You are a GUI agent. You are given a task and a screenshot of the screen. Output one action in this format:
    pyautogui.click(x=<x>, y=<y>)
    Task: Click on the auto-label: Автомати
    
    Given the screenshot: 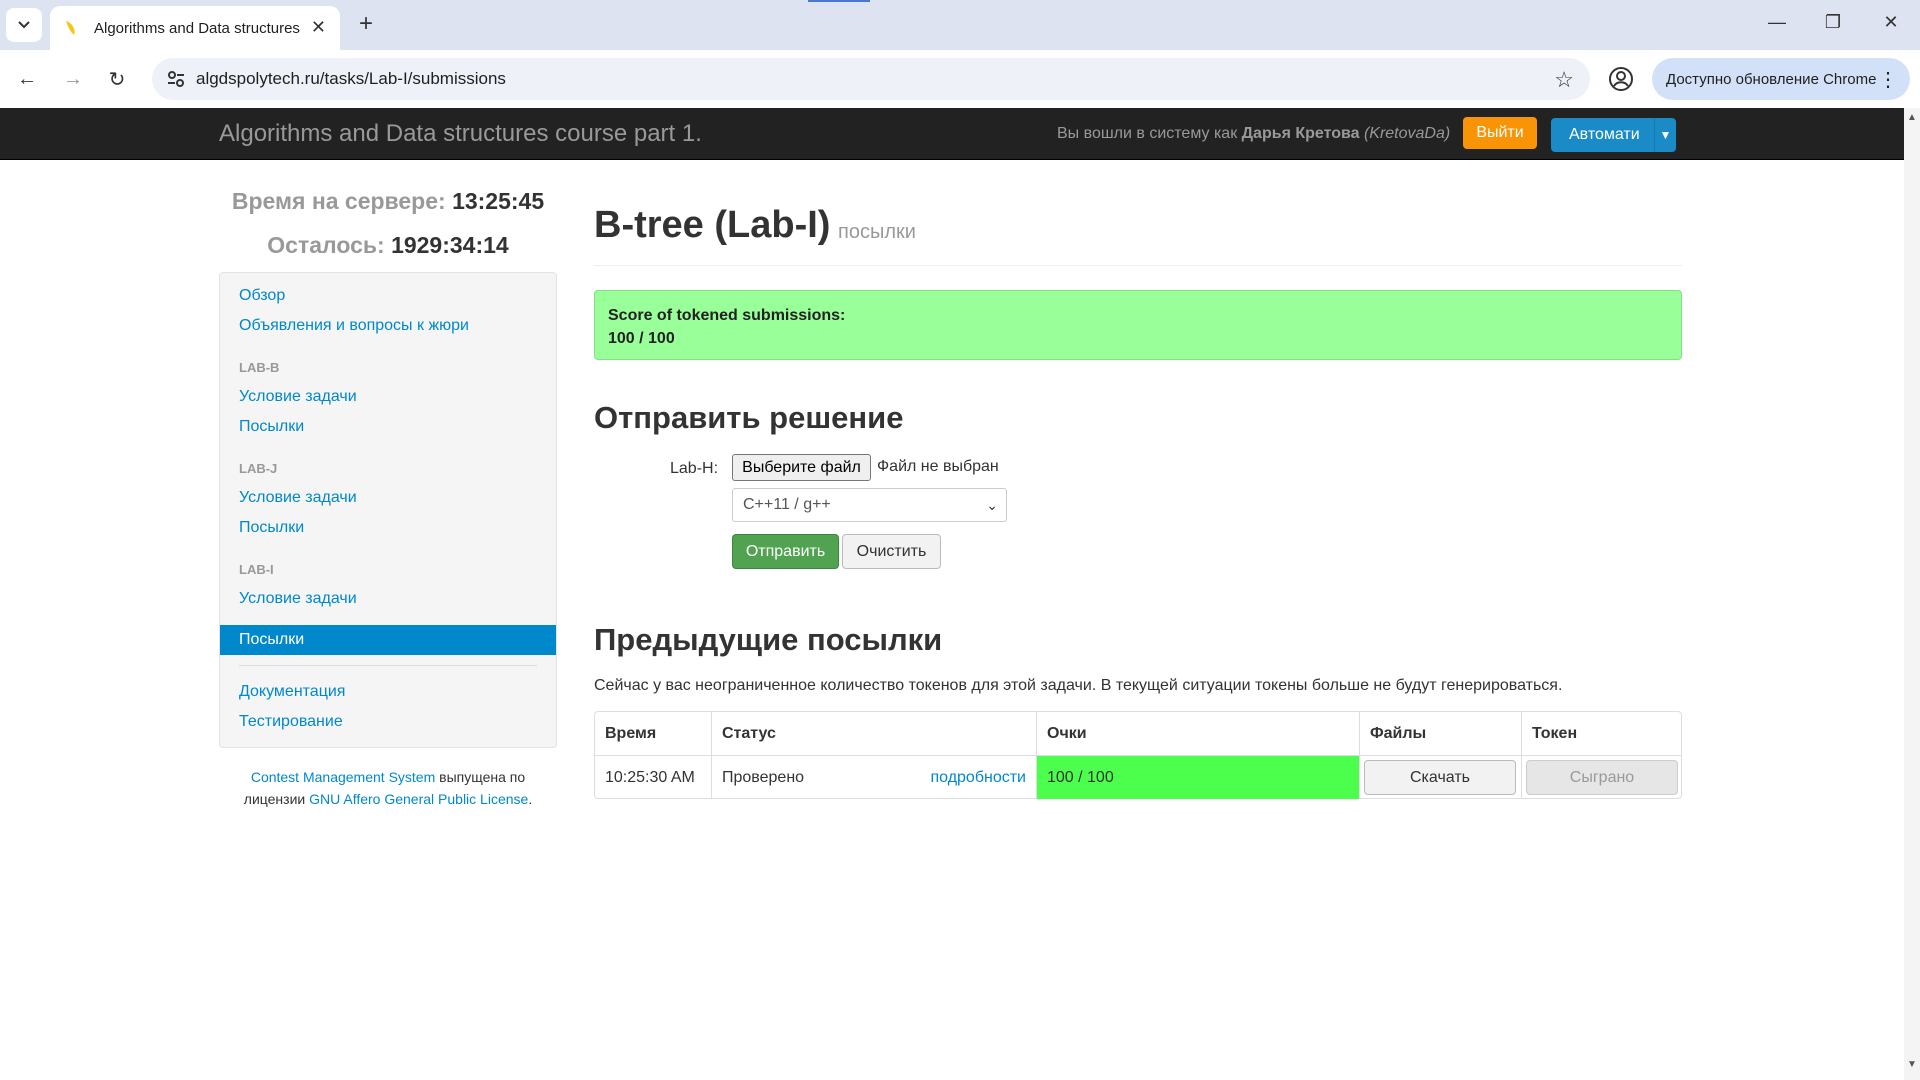 What is the action you would take?
    pyautogui.click(x=1604, y=134)
    